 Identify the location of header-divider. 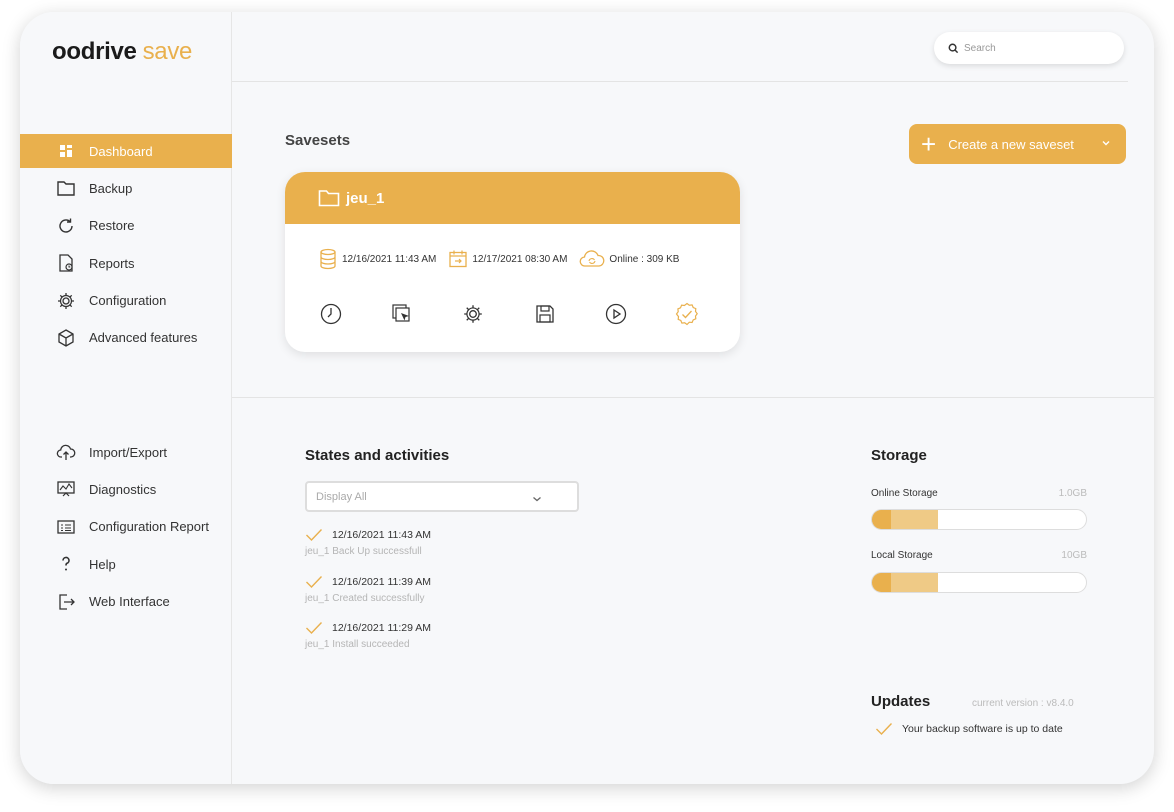
(680, 81).